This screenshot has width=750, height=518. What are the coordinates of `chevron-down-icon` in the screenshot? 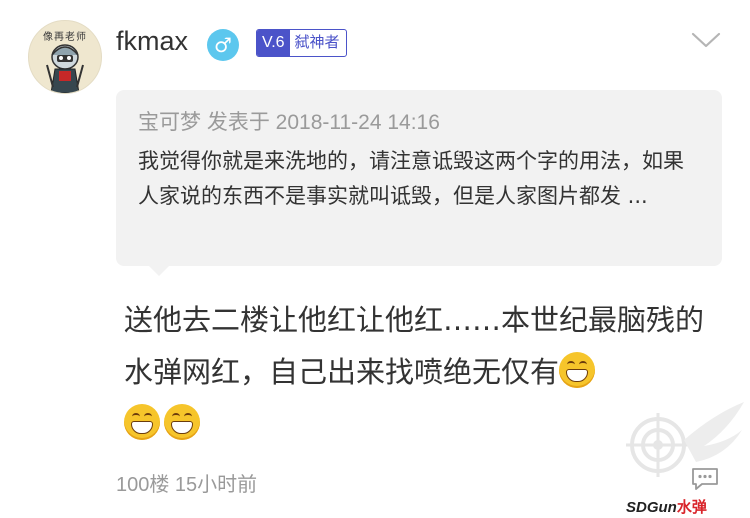 It's located at (706, 40).